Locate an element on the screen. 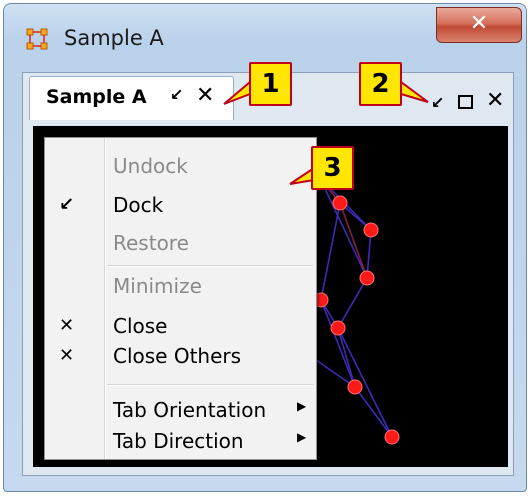 The height and width of the screenshot is (497, 532). callout-2: 2 is located at coordinates (380, 84).